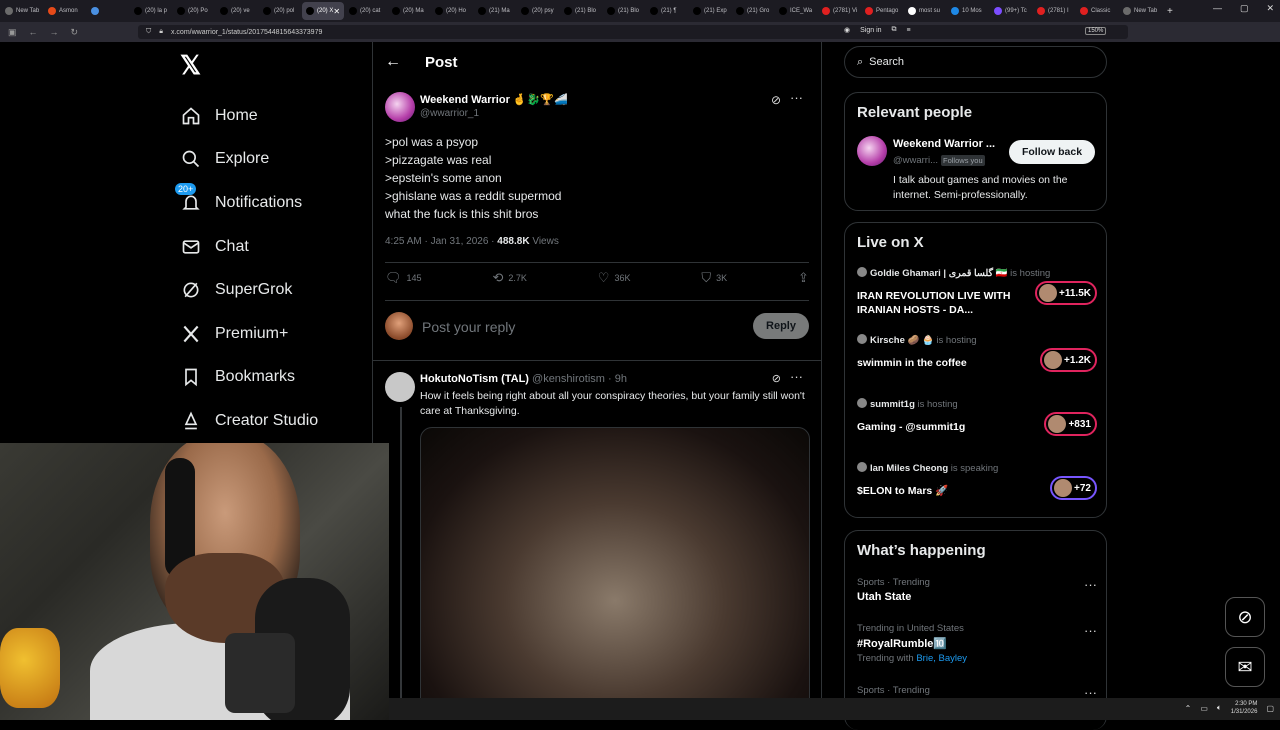  I want to click on listeners-pill: +1.2K, so click(1068, 360).